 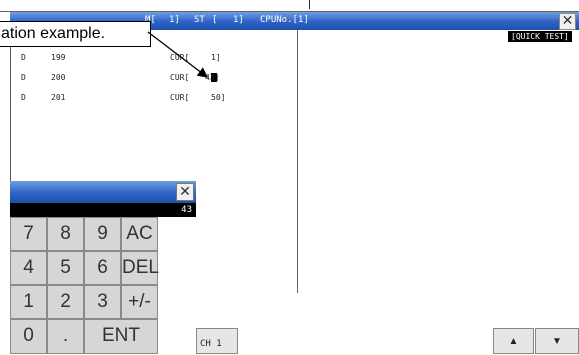 I want to click on keypad-close-icon: ✕, so click(x=185, y=192).